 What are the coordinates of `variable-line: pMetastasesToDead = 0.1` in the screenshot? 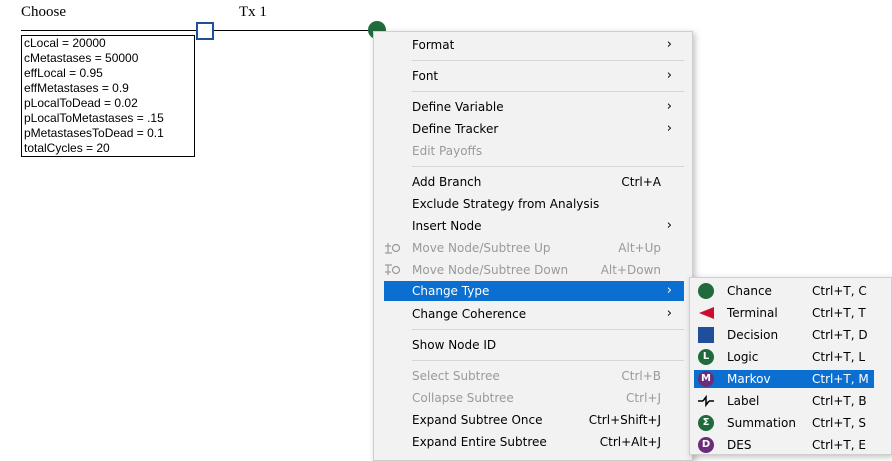 It's located at (94, 133).